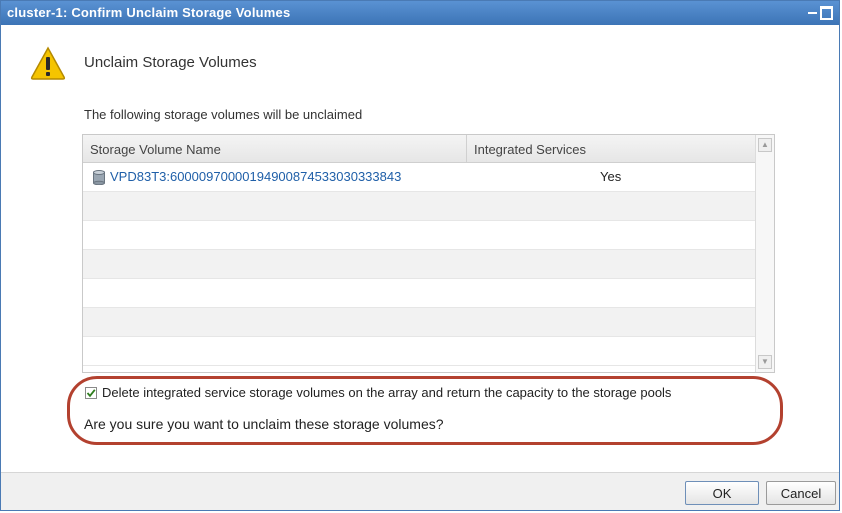  What do you see at coordinates (765, 362) in the screenshot?
I see `scroll-down-icon: ▼` at bounding box center [765, 362].